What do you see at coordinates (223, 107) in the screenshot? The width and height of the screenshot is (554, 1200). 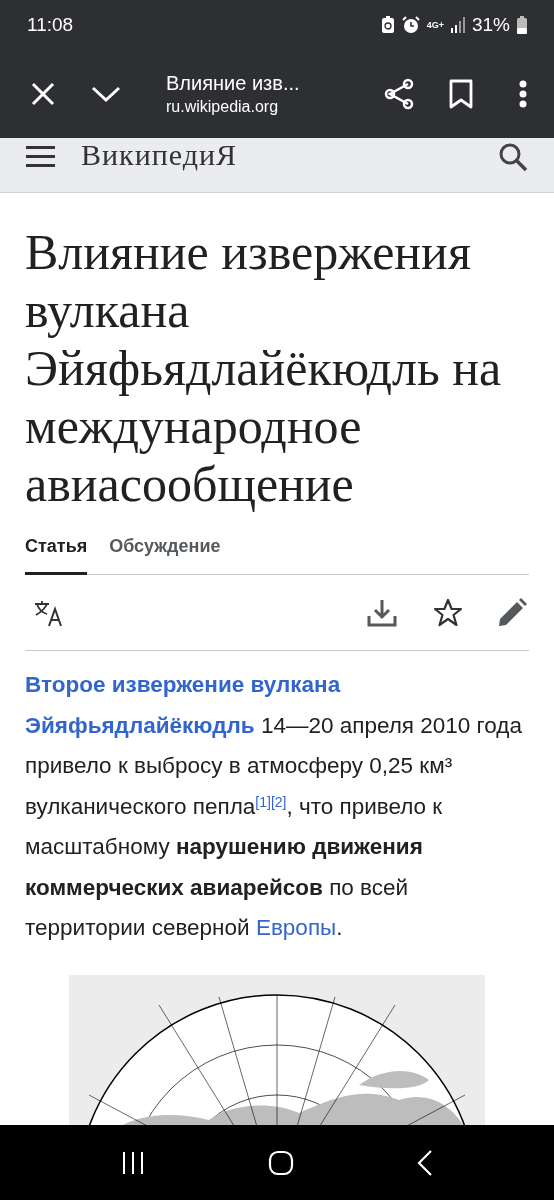 I see `page-url: ru.wikipedia.org` at bounding box center [223, 107].